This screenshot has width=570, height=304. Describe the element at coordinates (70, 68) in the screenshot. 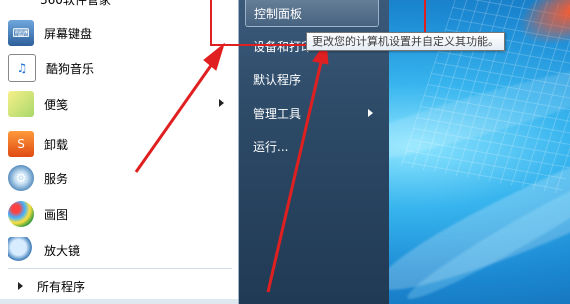

I see `program-item-label: 酷狗音乐` at that location.